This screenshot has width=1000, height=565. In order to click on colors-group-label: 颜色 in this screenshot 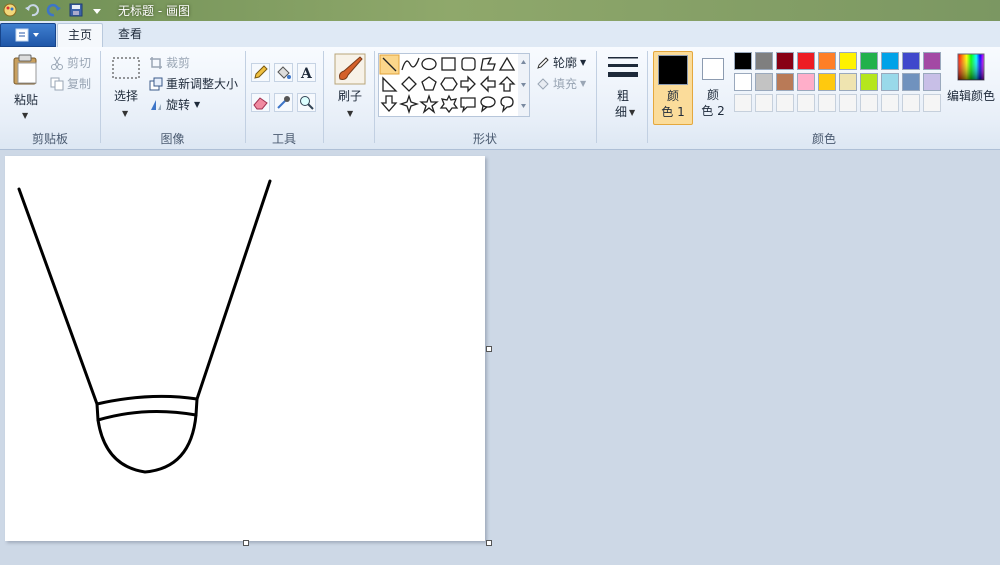, I will do `click(823, 139)`.